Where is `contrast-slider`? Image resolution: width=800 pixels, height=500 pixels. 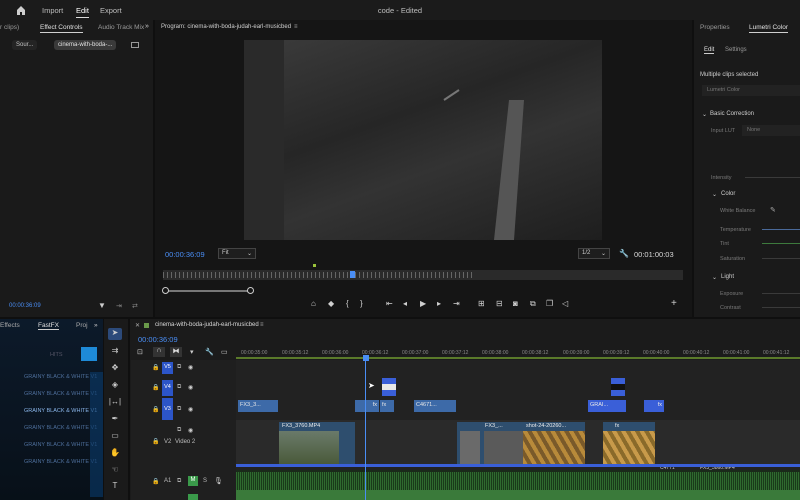 contrast-slider is located at coordinates (781, 307).